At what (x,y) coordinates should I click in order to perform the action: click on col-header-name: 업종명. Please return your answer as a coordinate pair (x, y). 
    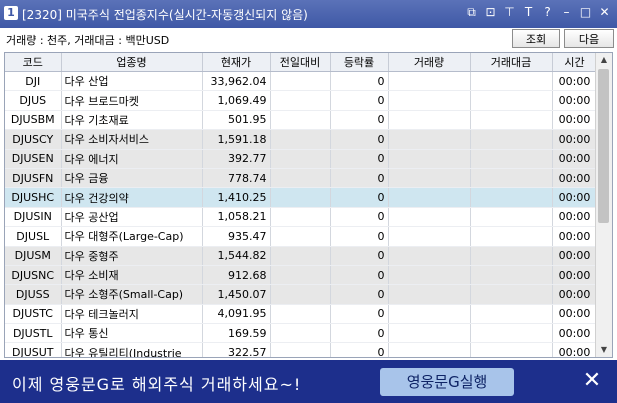
    Looking at the image, I should click on (132, 62).